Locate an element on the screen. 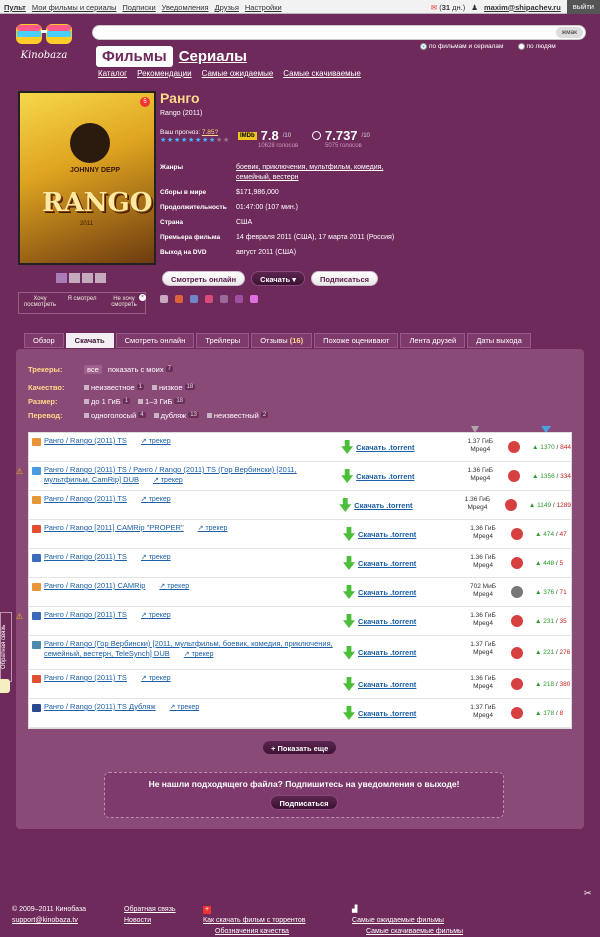  watched: Я смотрел is located at coordinates (82, 303).